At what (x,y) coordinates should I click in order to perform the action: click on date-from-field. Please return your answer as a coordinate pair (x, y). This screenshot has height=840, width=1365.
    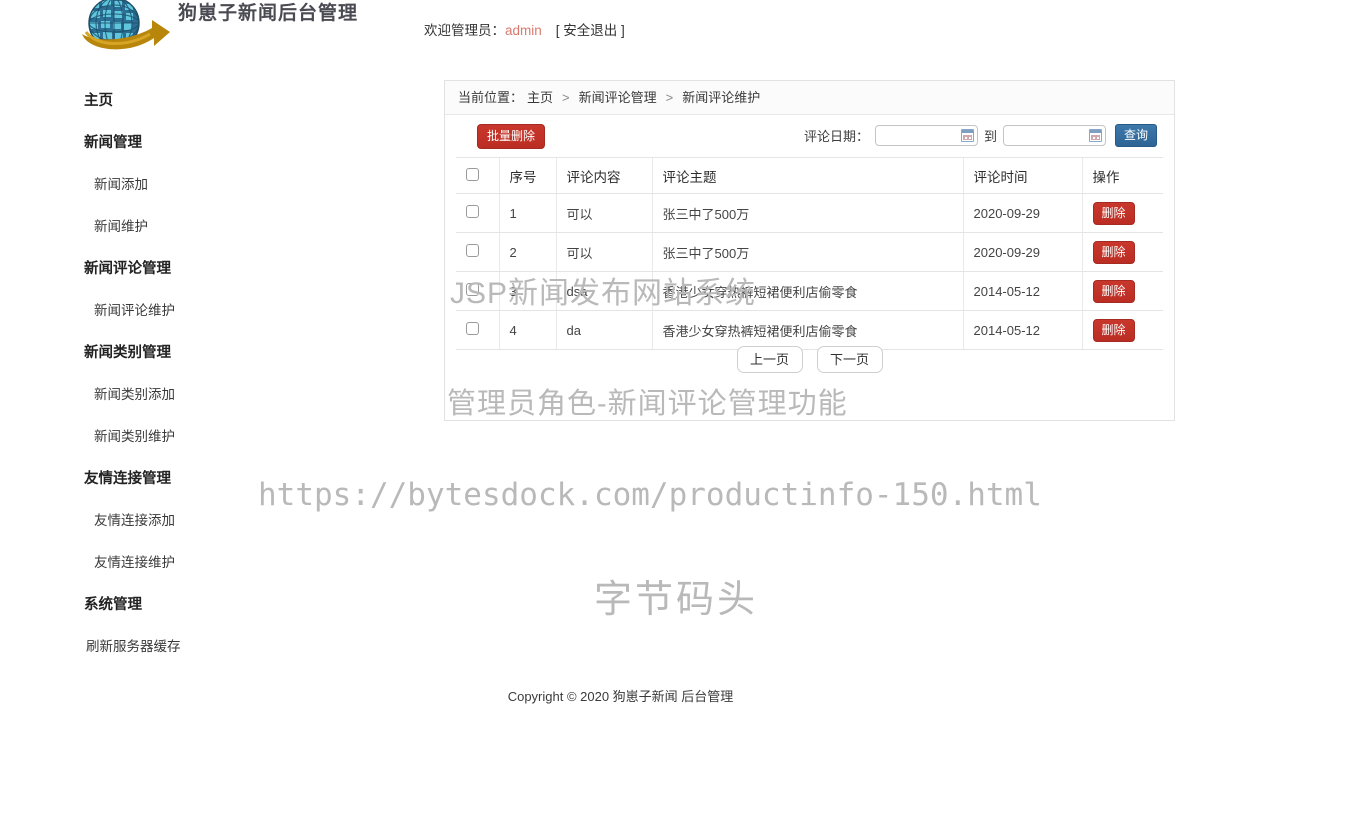
    Looking at the image, I should click on (926, 135).